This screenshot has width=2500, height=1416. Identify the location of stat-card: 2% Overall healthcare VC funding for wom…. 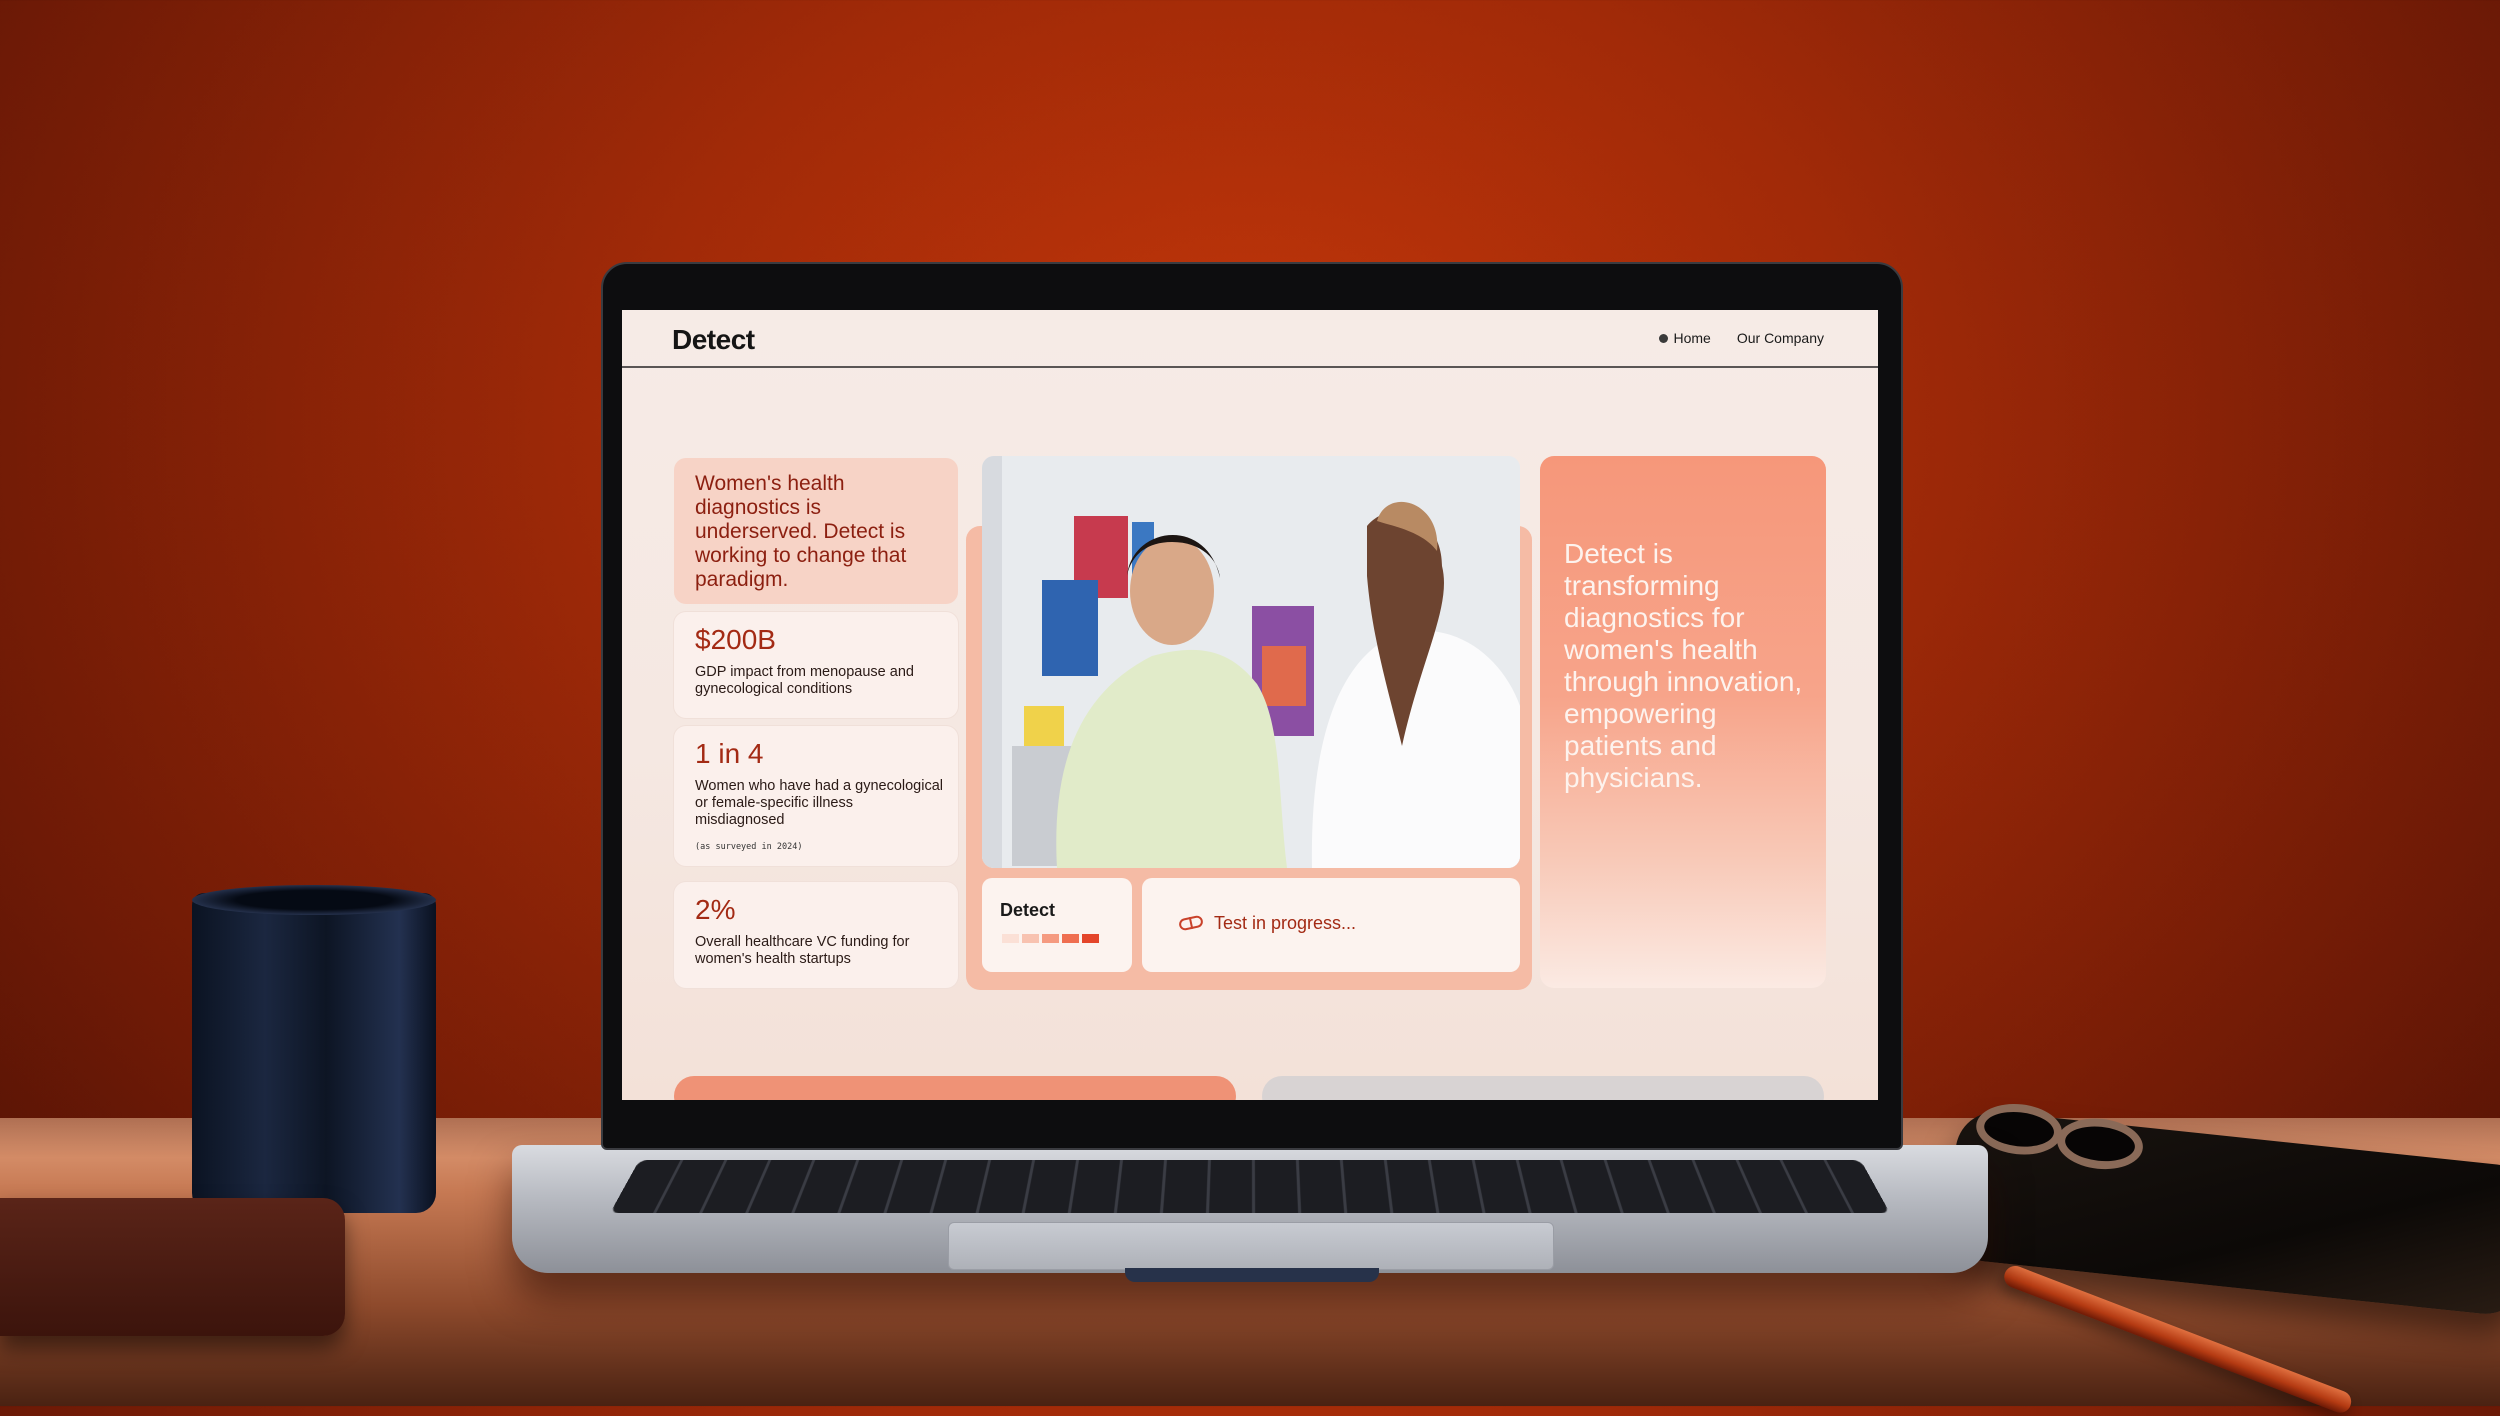
(816, 935).